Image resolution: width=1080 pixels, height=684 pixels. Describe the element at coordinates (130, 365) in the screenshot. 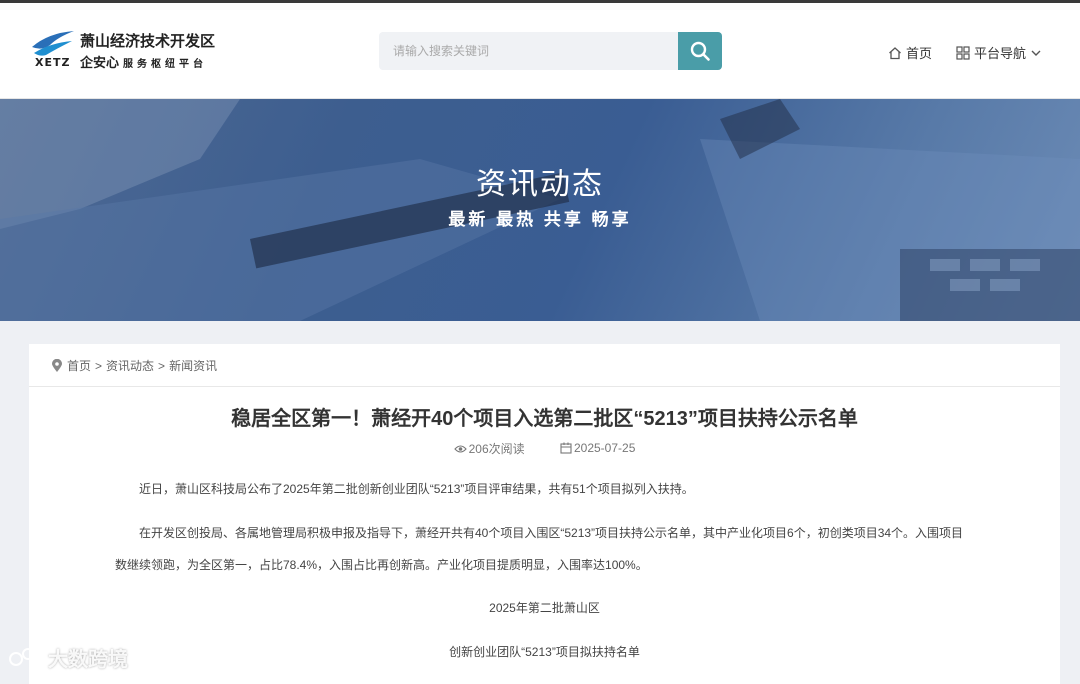

I see `breadcrumb-news-dynamics: 资讯动态` at that location.